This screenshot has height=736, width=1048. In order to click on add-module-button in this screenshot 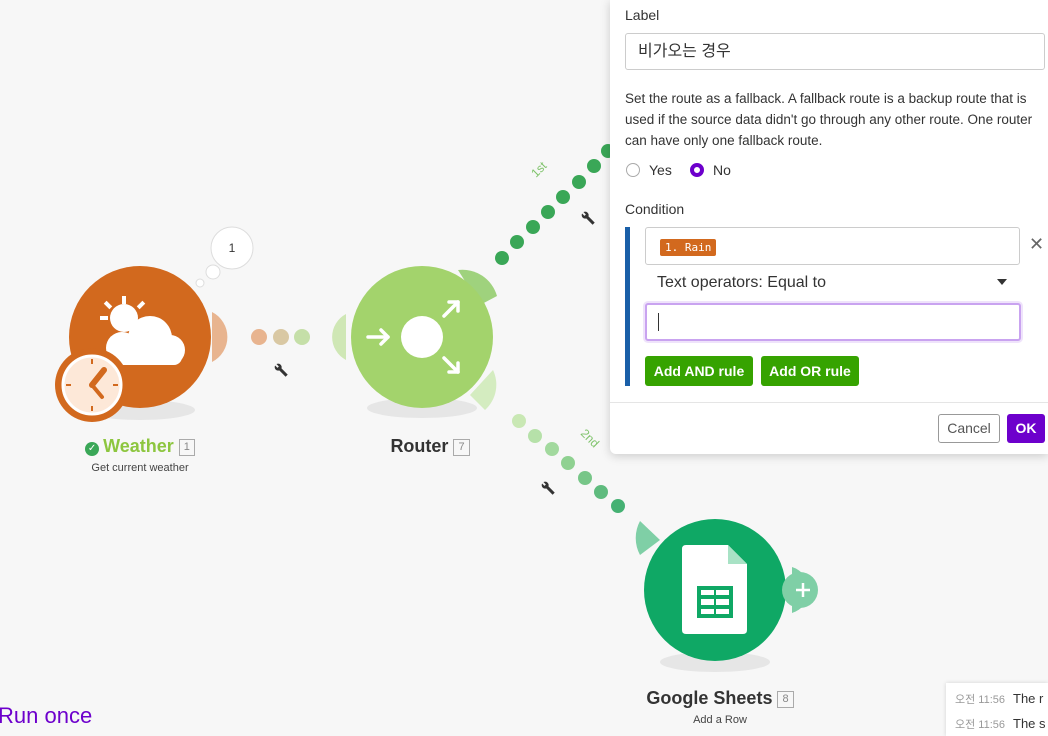, I will do `click(800, 590)`.